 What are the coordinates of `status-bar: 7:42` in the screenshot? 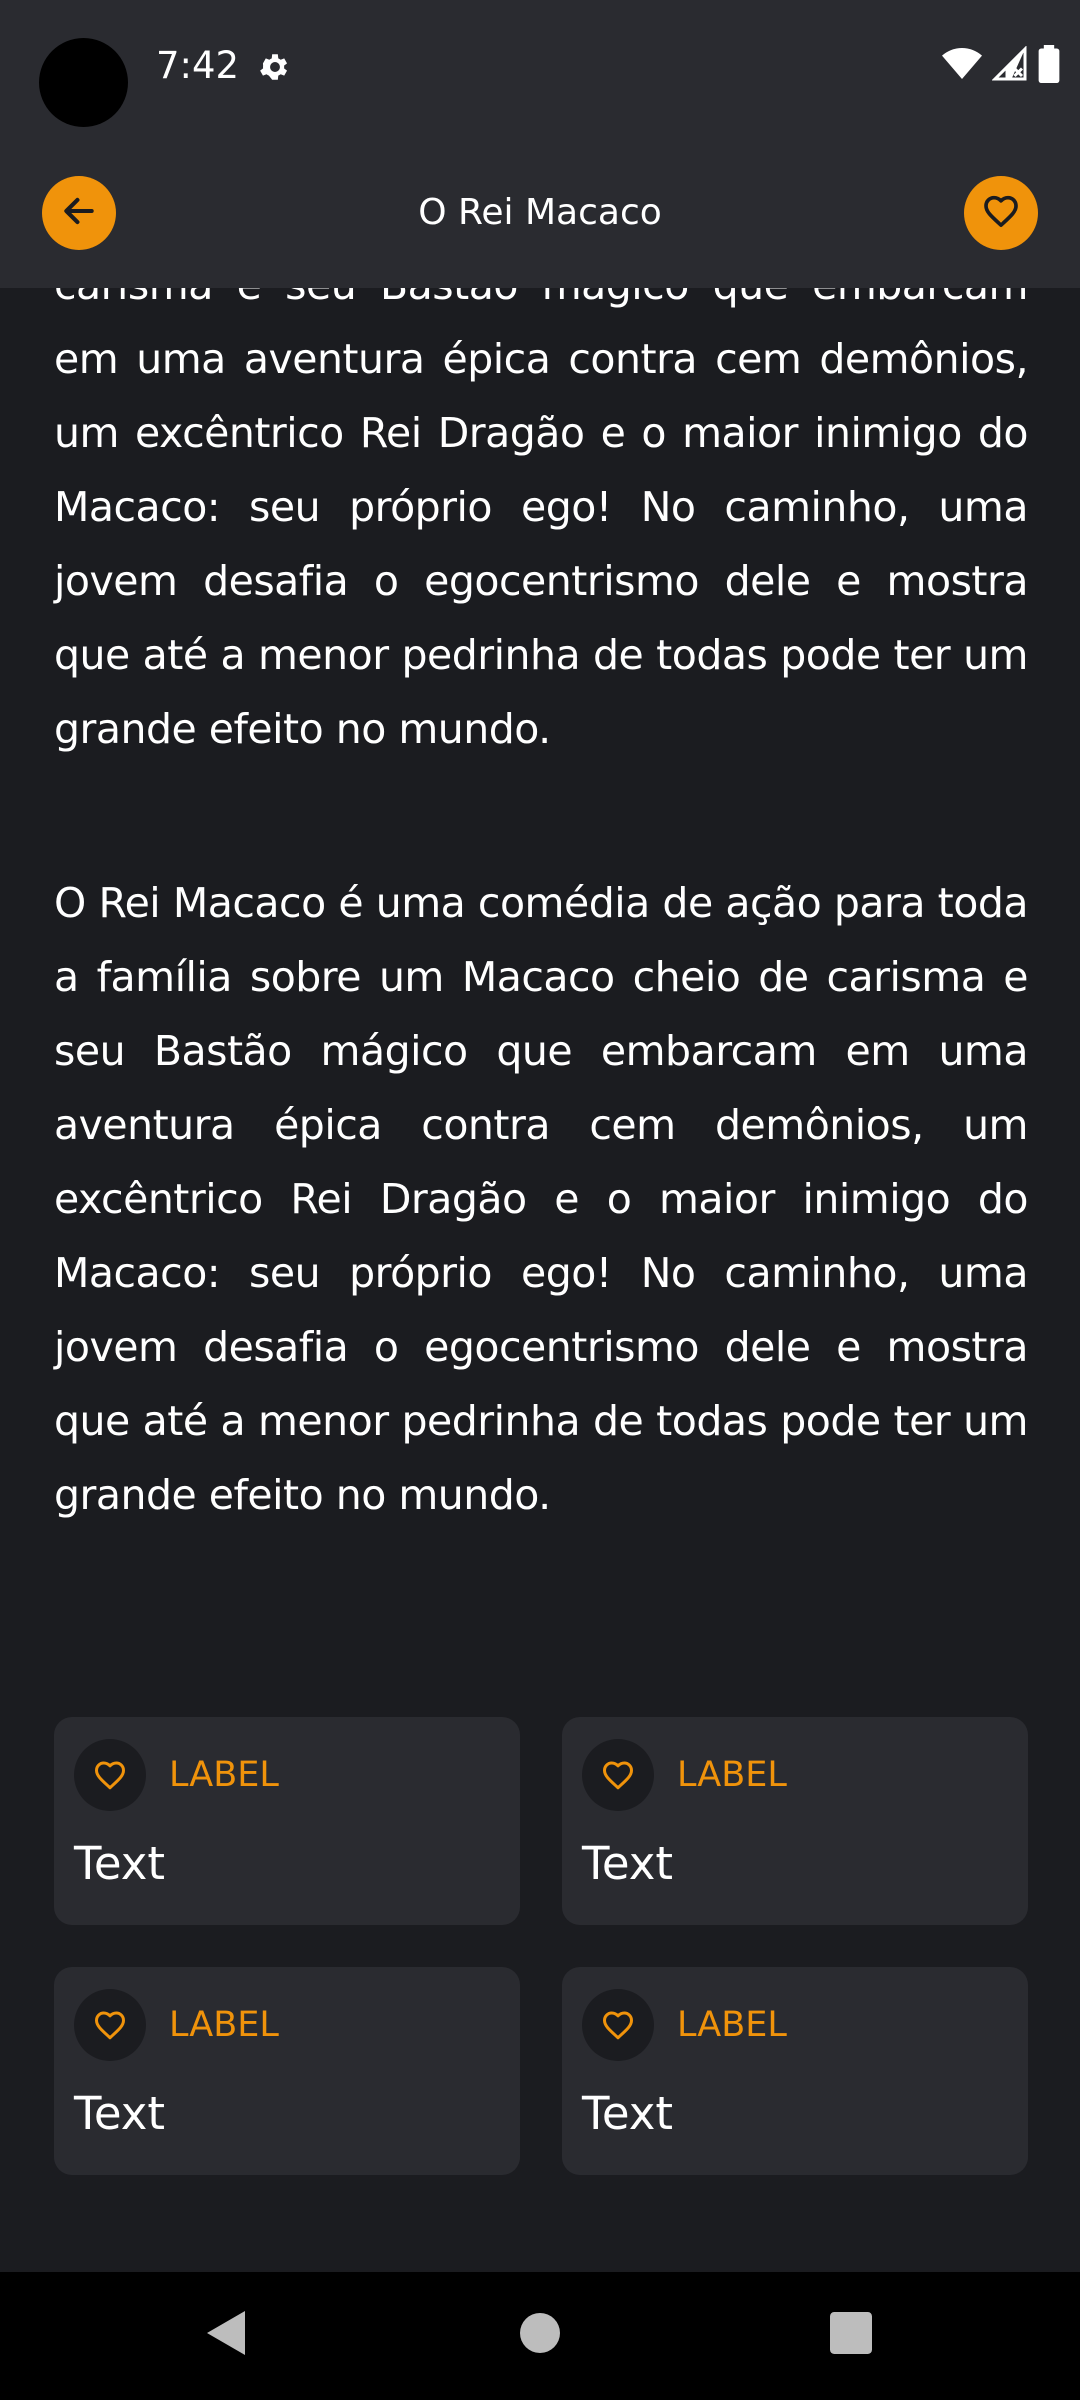 It's located at (540, 68).